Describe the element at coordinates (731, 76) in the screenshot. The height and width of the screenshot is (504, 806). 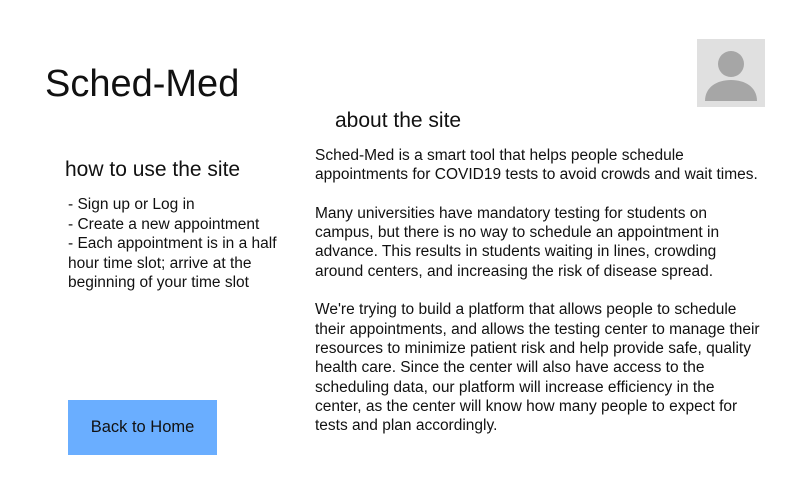
I see `person-silhouette-icon` at that location.